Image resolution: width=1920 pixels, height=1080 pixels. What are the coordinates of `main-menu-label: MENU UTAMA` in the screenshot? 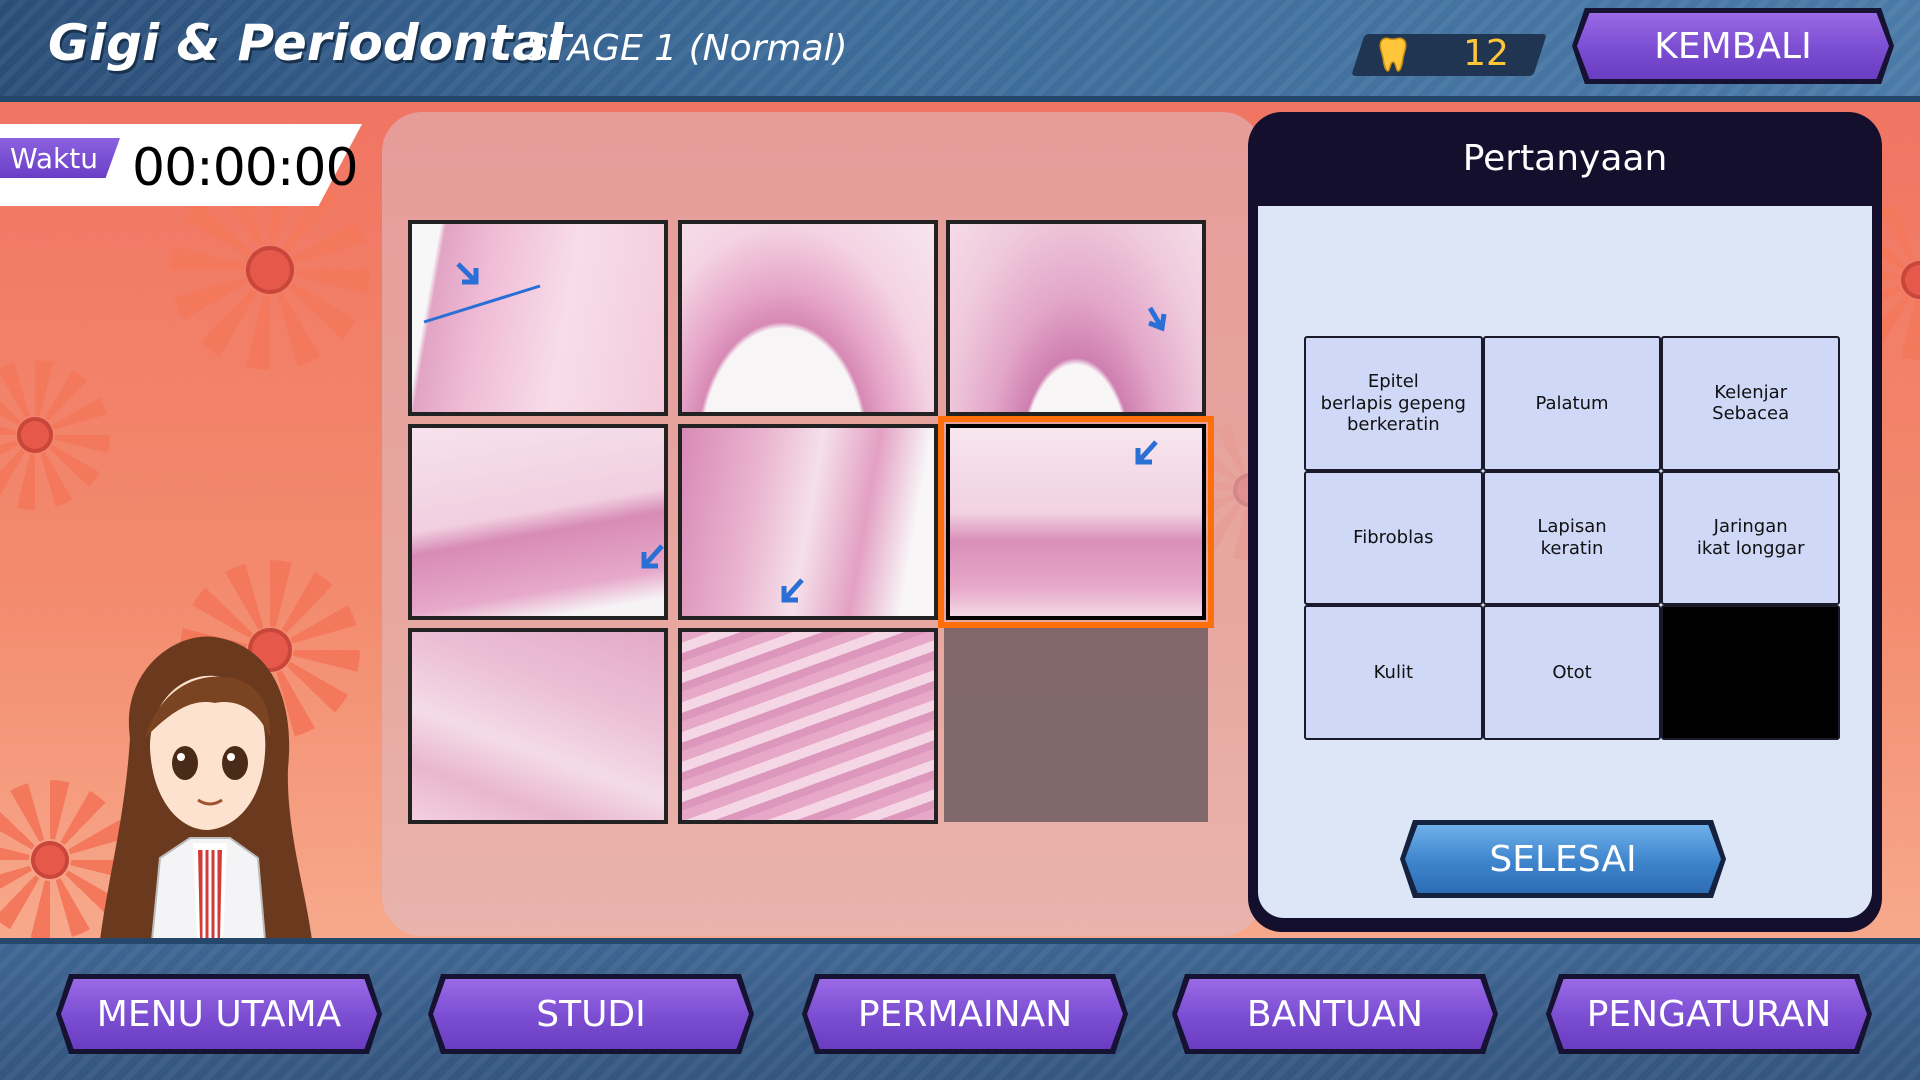 It's located at (219, 1014).